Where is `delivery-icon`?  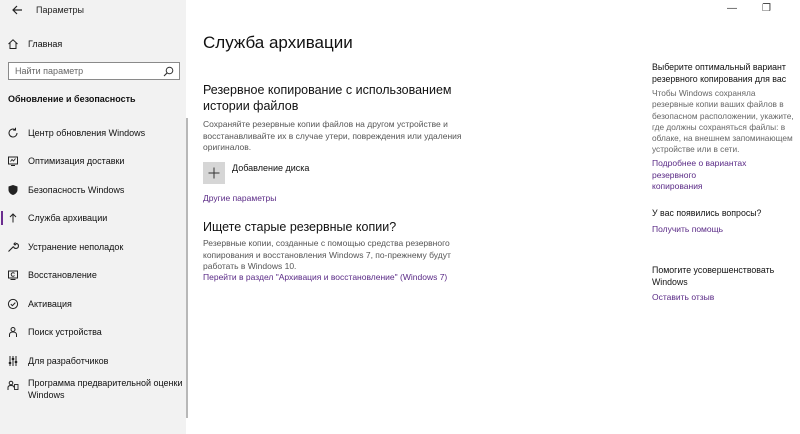
delivery-icon is located at coordinates (13, 161).